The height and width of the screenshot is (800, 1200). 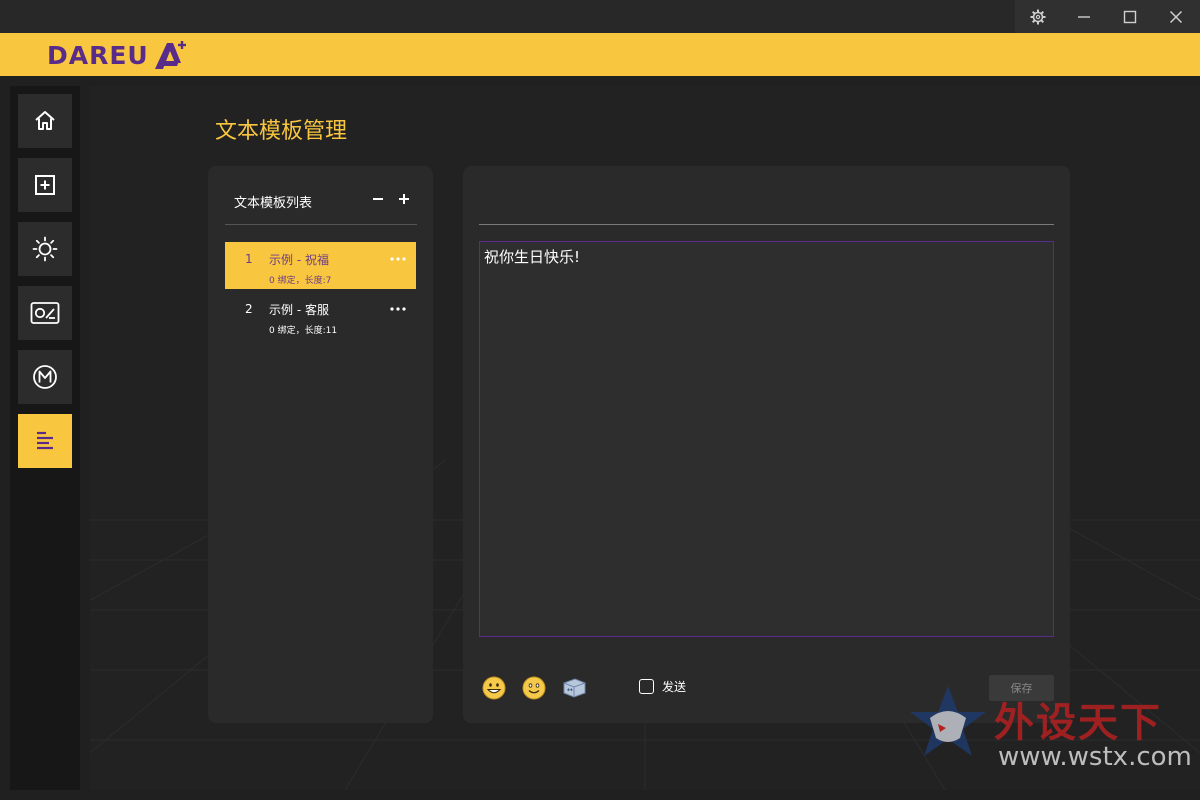 I want to click on dareu-logo: DAREU, so click(x=118, y=55).